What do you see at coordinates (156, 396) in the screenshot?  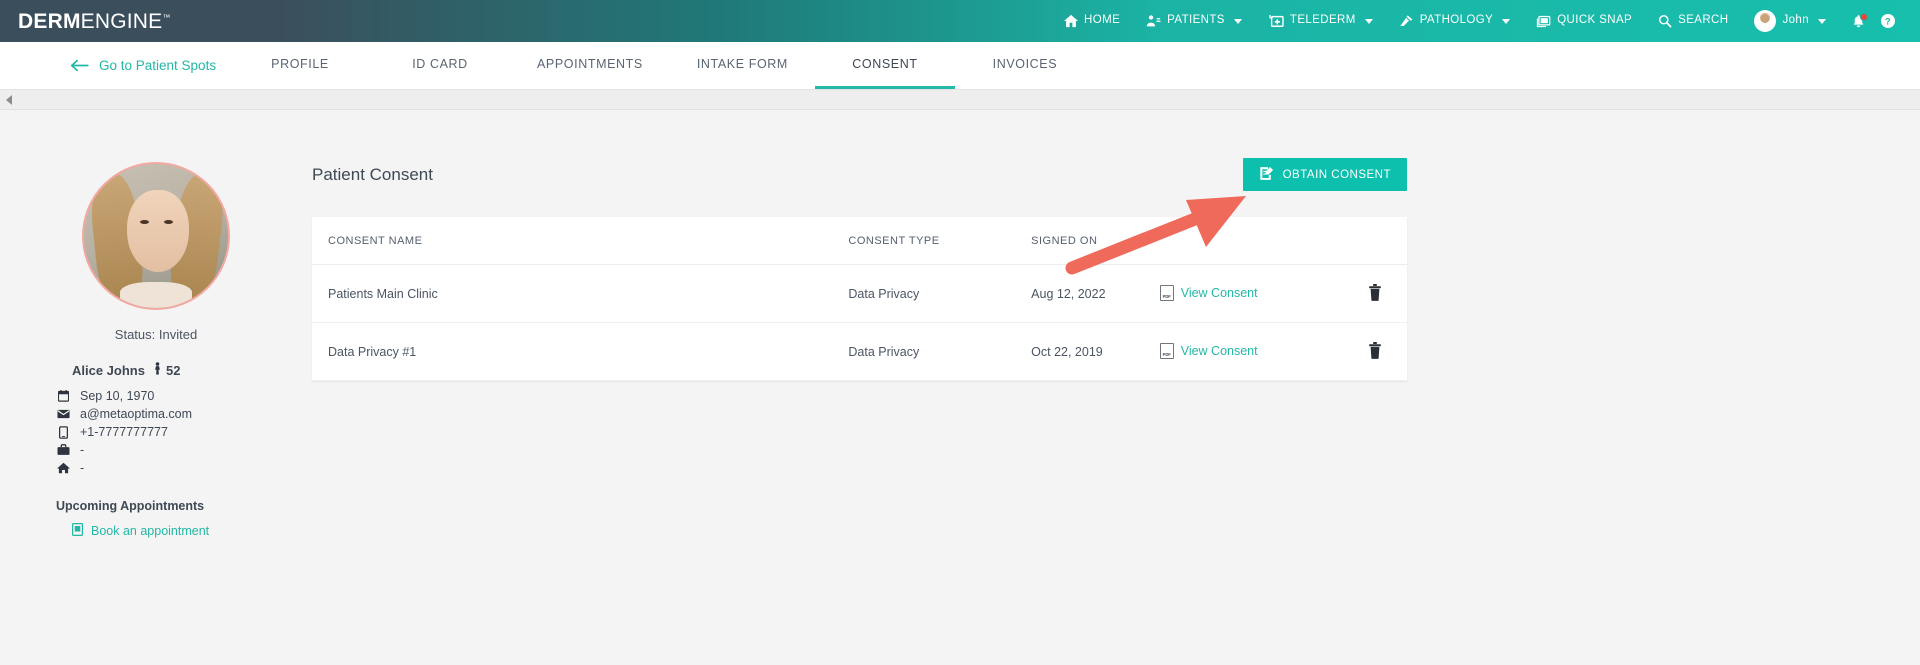 I see `patient-birthdate-row: Sep 10, 1970` at bounding box center [156, 396].